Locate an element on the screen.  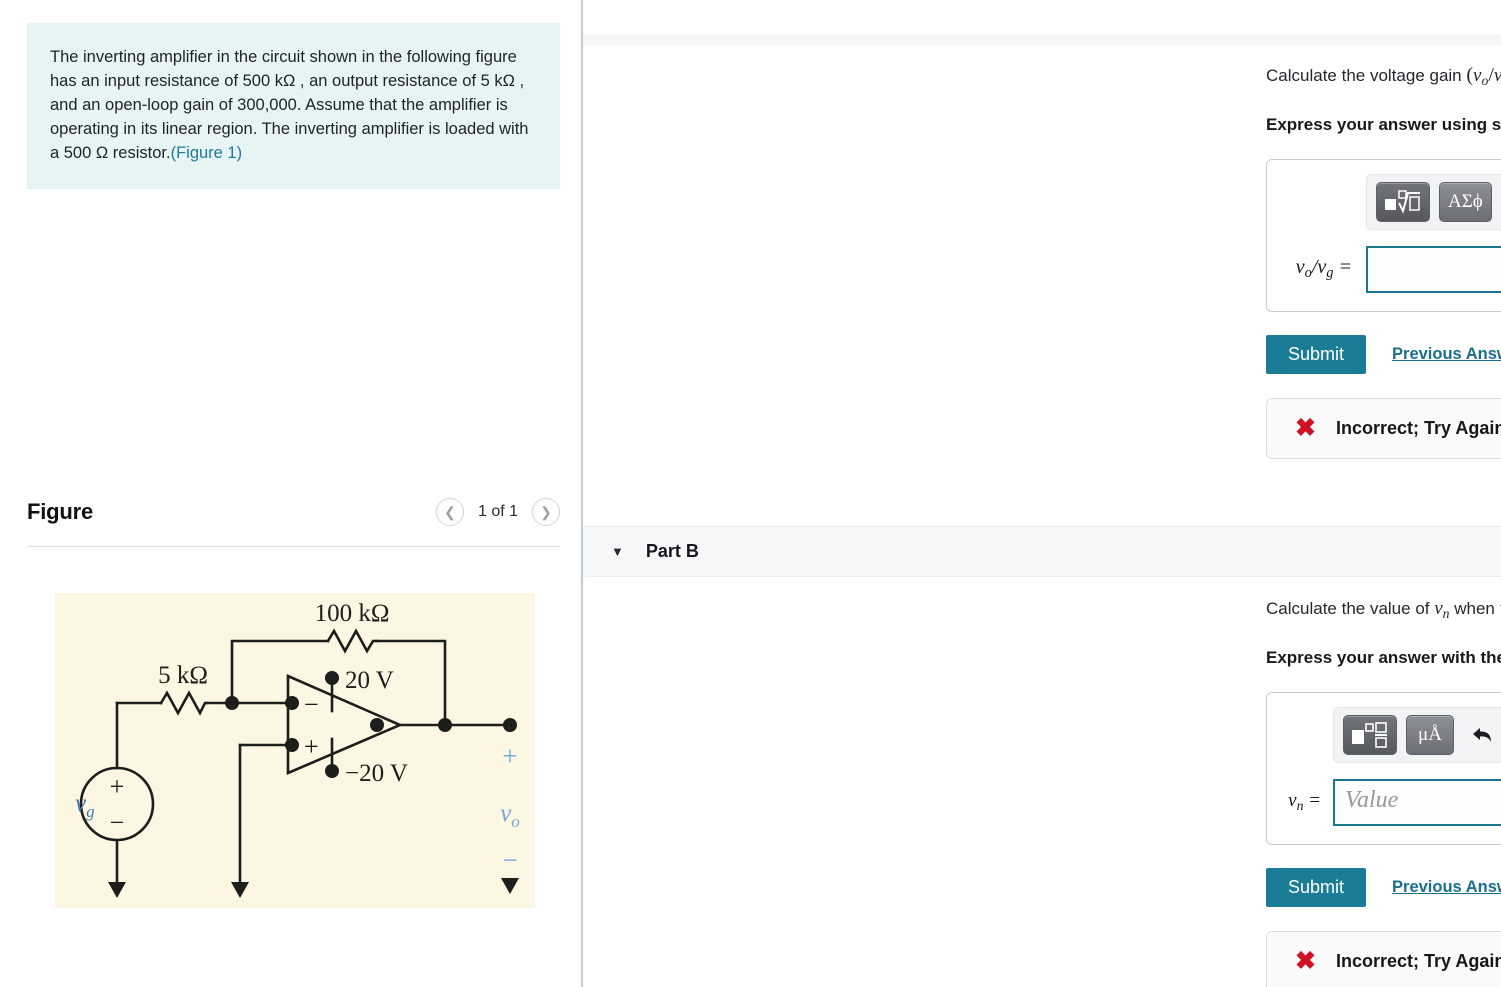
circuit-figure: 100 kΩ 5 kΩ 20 V −20 V − + + − vg + vo − is located at coordinates (295, 750).